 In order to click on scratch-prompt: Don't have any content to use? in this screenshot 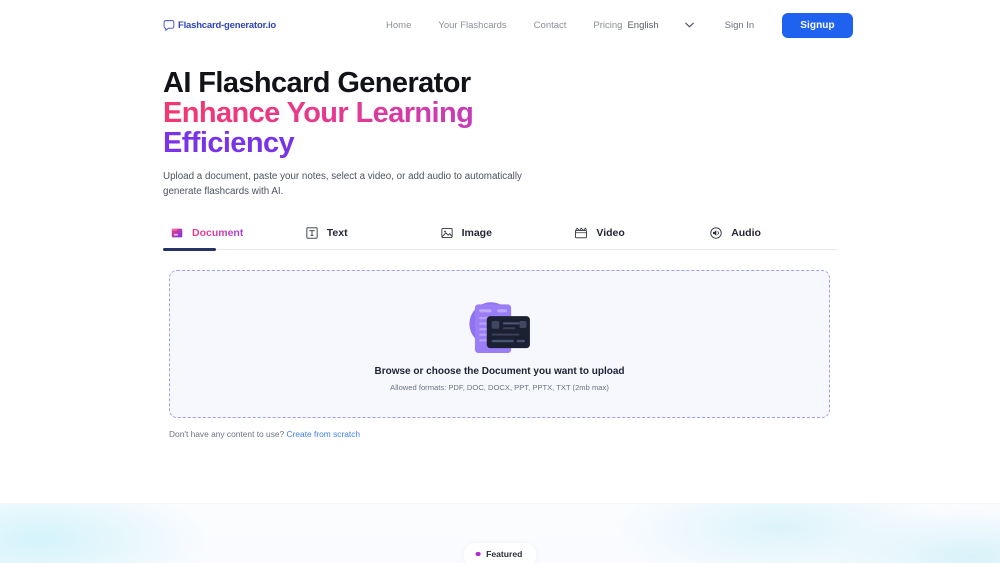, I will do `click(227, 434)`.